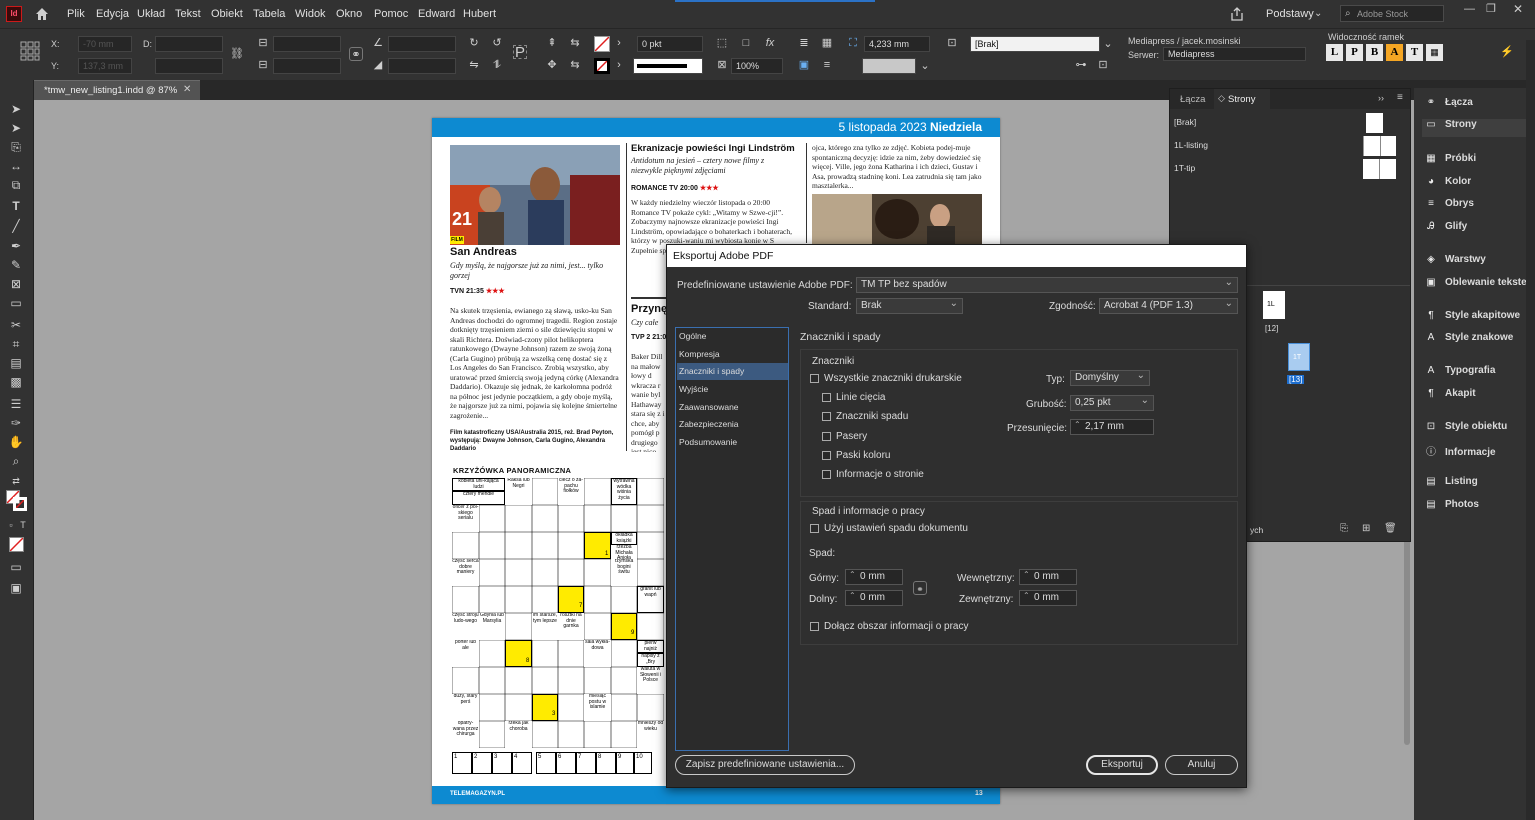  What do you see at coordinates (1168, 305) in the screenshot?
I see `compat-select: Acrobat 4 (PDF 1.3)` at bounding box center [1168, 305].